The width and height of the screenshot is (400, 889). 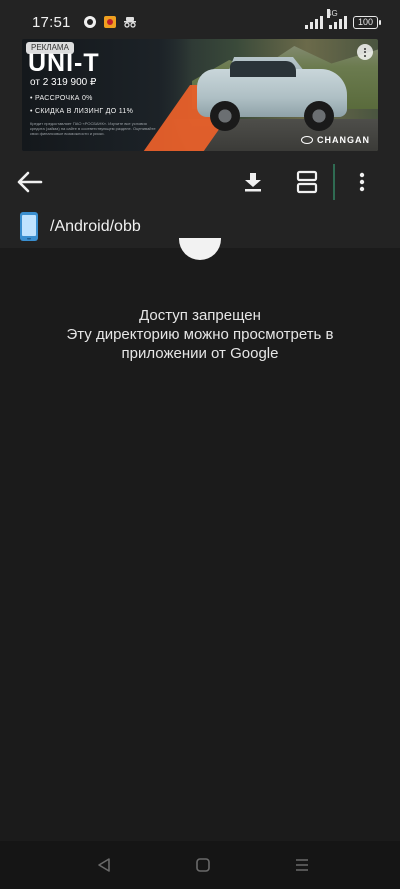 I want to click on square-home-icon, so click(x=203, y=865).